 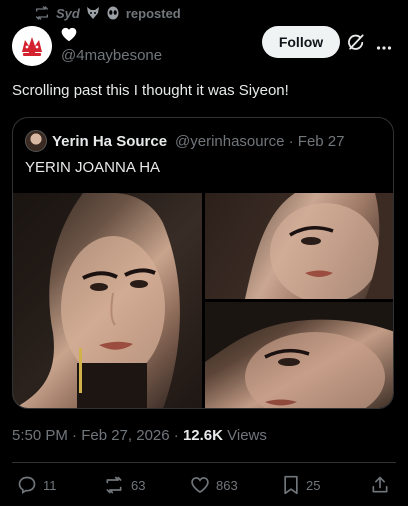 What do you see at coordinates (124, 485) in the screenshot?
I see `repost-button: 63` at bounding box center [124, 485].